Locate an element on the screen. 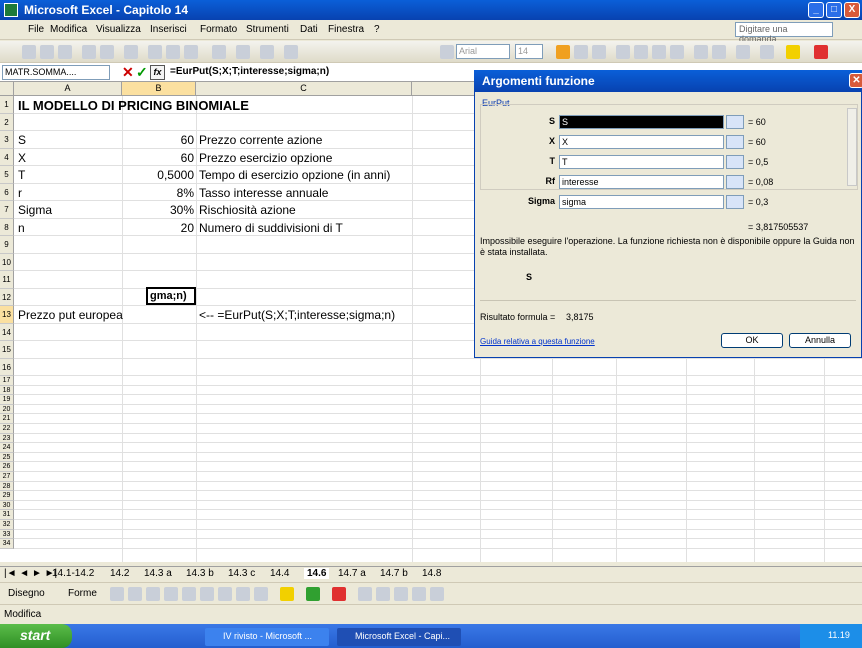 This screenshot has width=862, height=648. cell-a: IL MODELLO DI PRICING BINOMIALE is located at coordinates (208, 105).